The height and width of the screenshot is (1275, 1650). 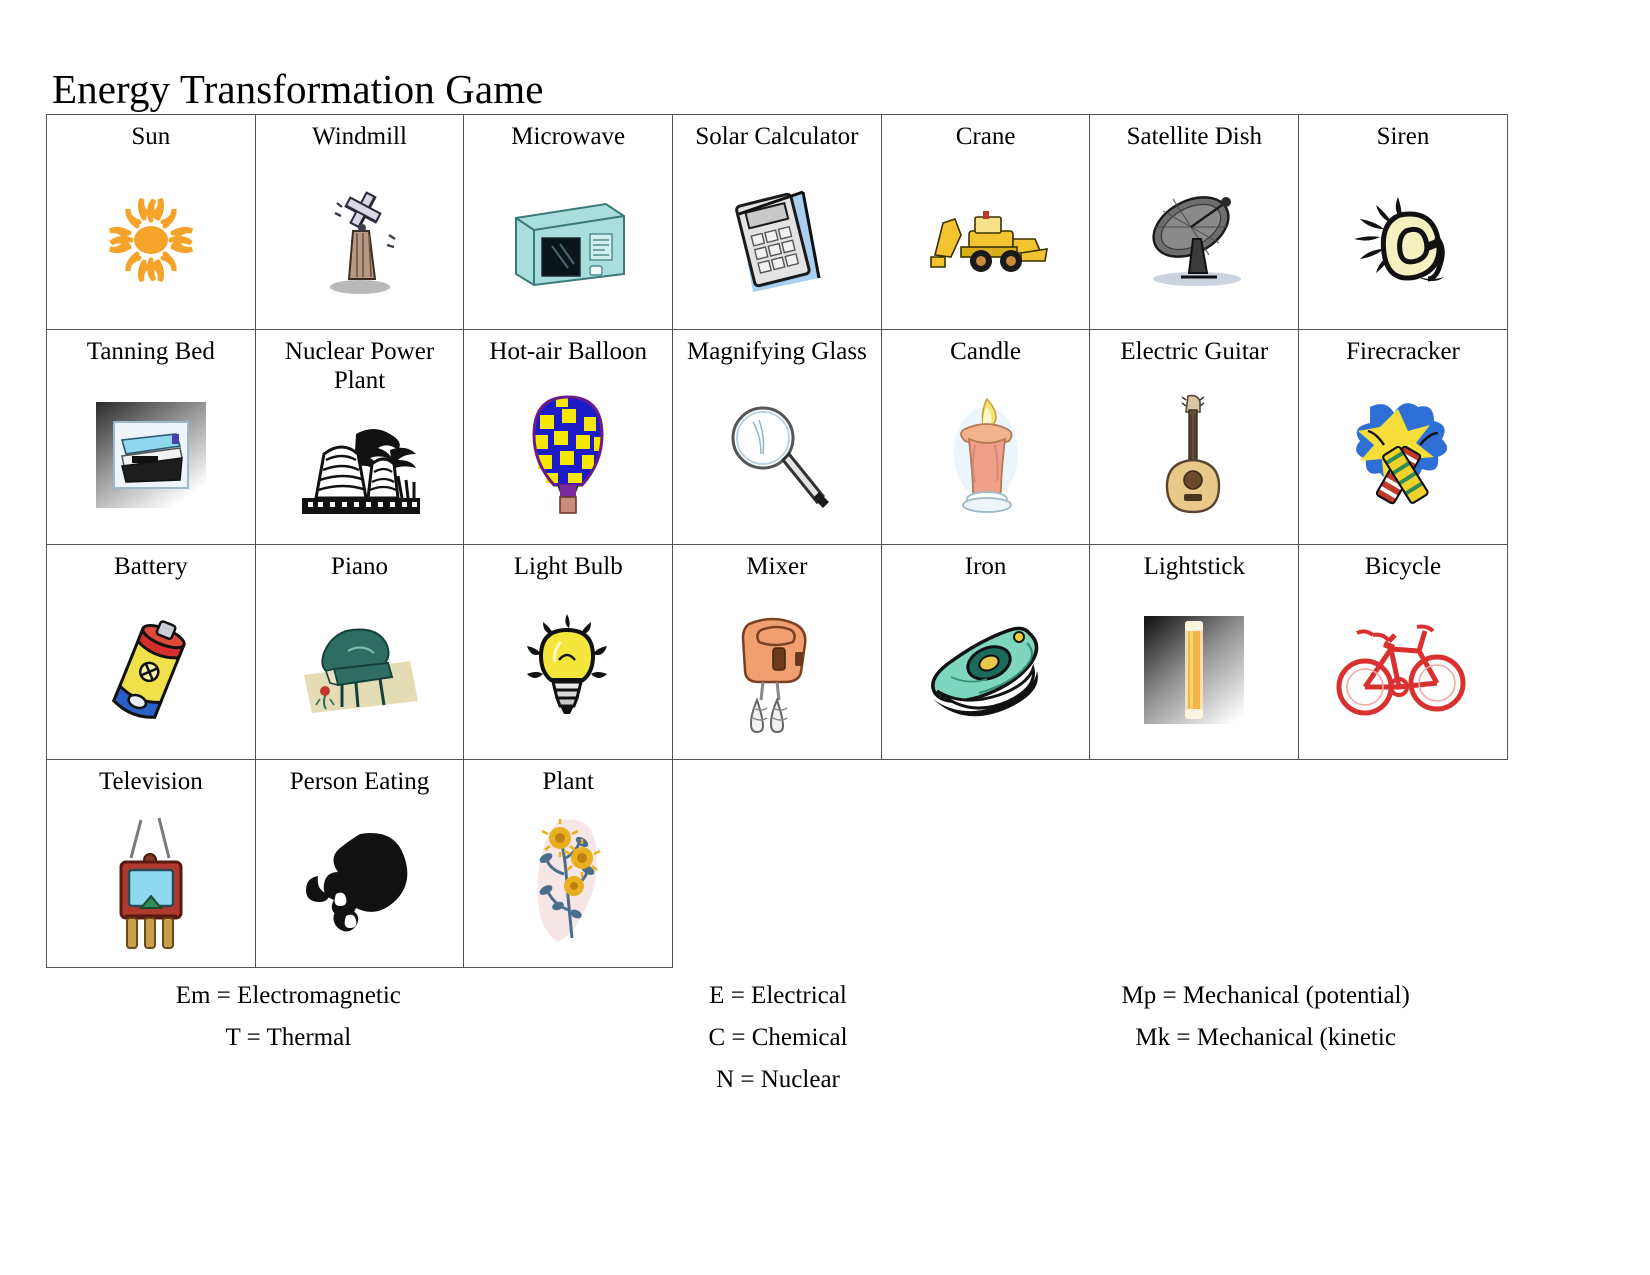 What do you see at coordinates (777, 455) in the screenshot?
I see `magnifying-glass-icon` at bounding box center [777, 455].